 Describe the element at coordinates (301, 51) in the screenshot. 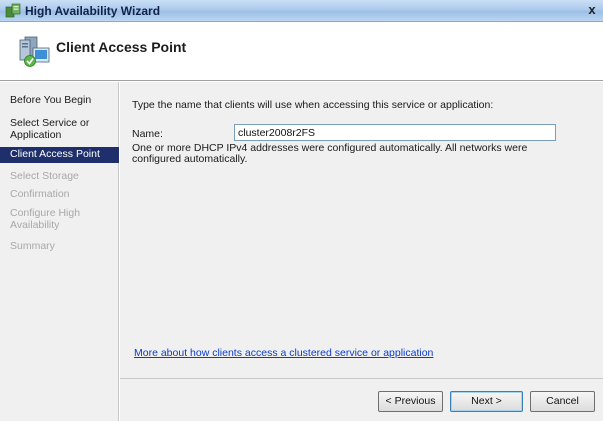

I see `wizard-header: Client Access Point` at that location.